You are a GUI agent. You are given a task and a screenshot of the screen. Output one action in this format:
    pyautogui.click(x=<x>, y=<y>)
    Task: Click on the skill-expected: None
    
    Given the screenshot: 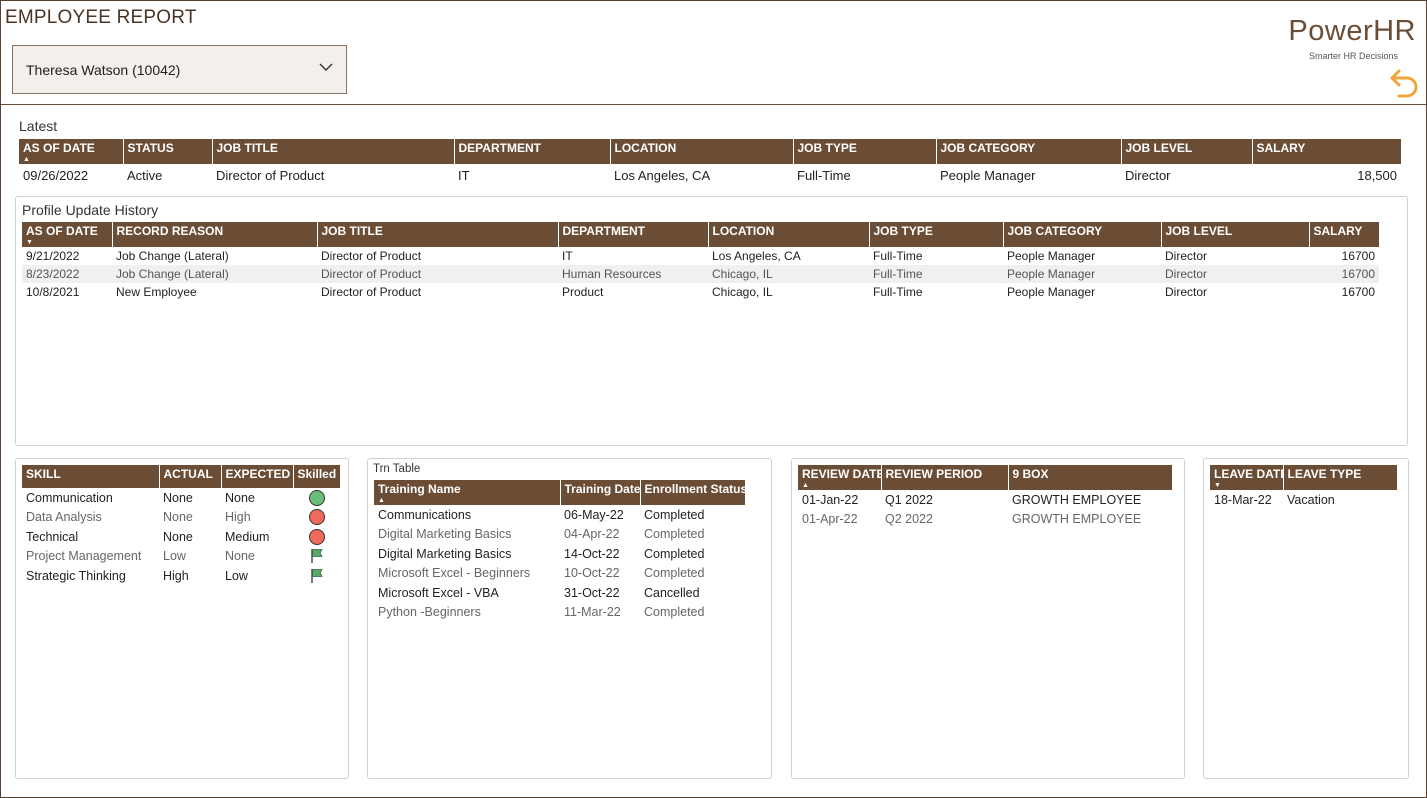 What is the action you would take?
    pyautogui.click(x=240, y=497)
    